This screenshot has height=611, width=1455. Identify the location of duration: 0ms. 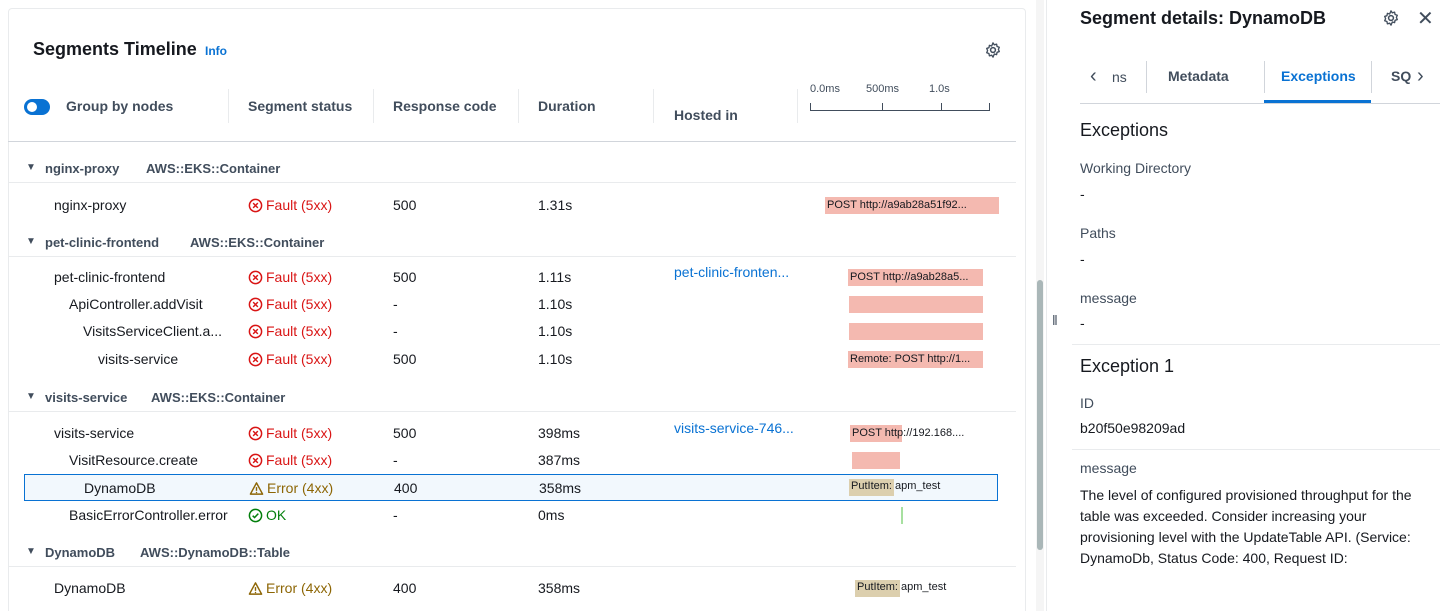
(551, 515).